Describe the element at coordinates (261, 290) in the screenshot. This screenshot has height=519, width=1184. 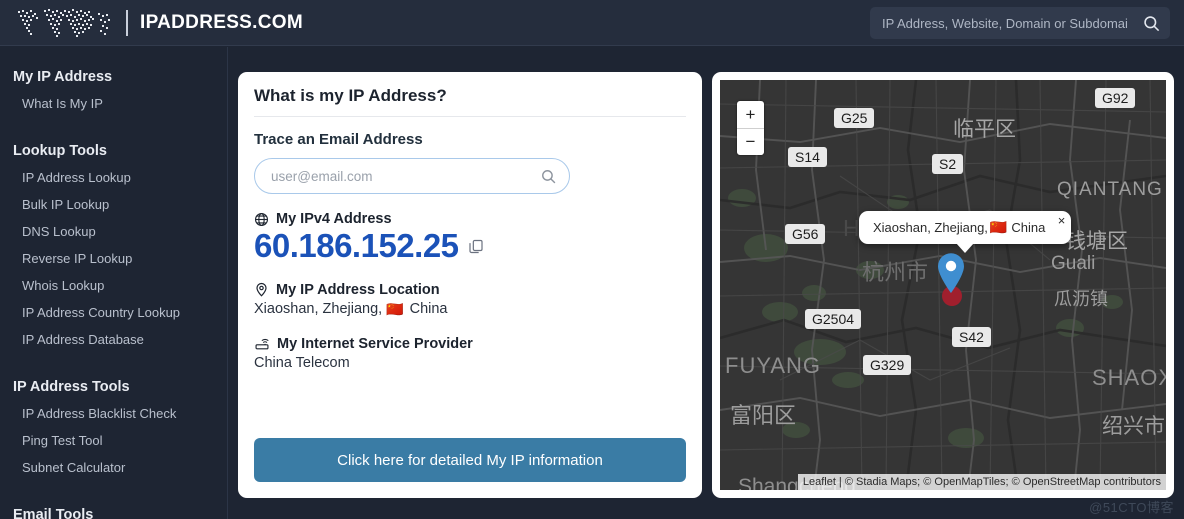
I see `map-pin-icon` at that location.